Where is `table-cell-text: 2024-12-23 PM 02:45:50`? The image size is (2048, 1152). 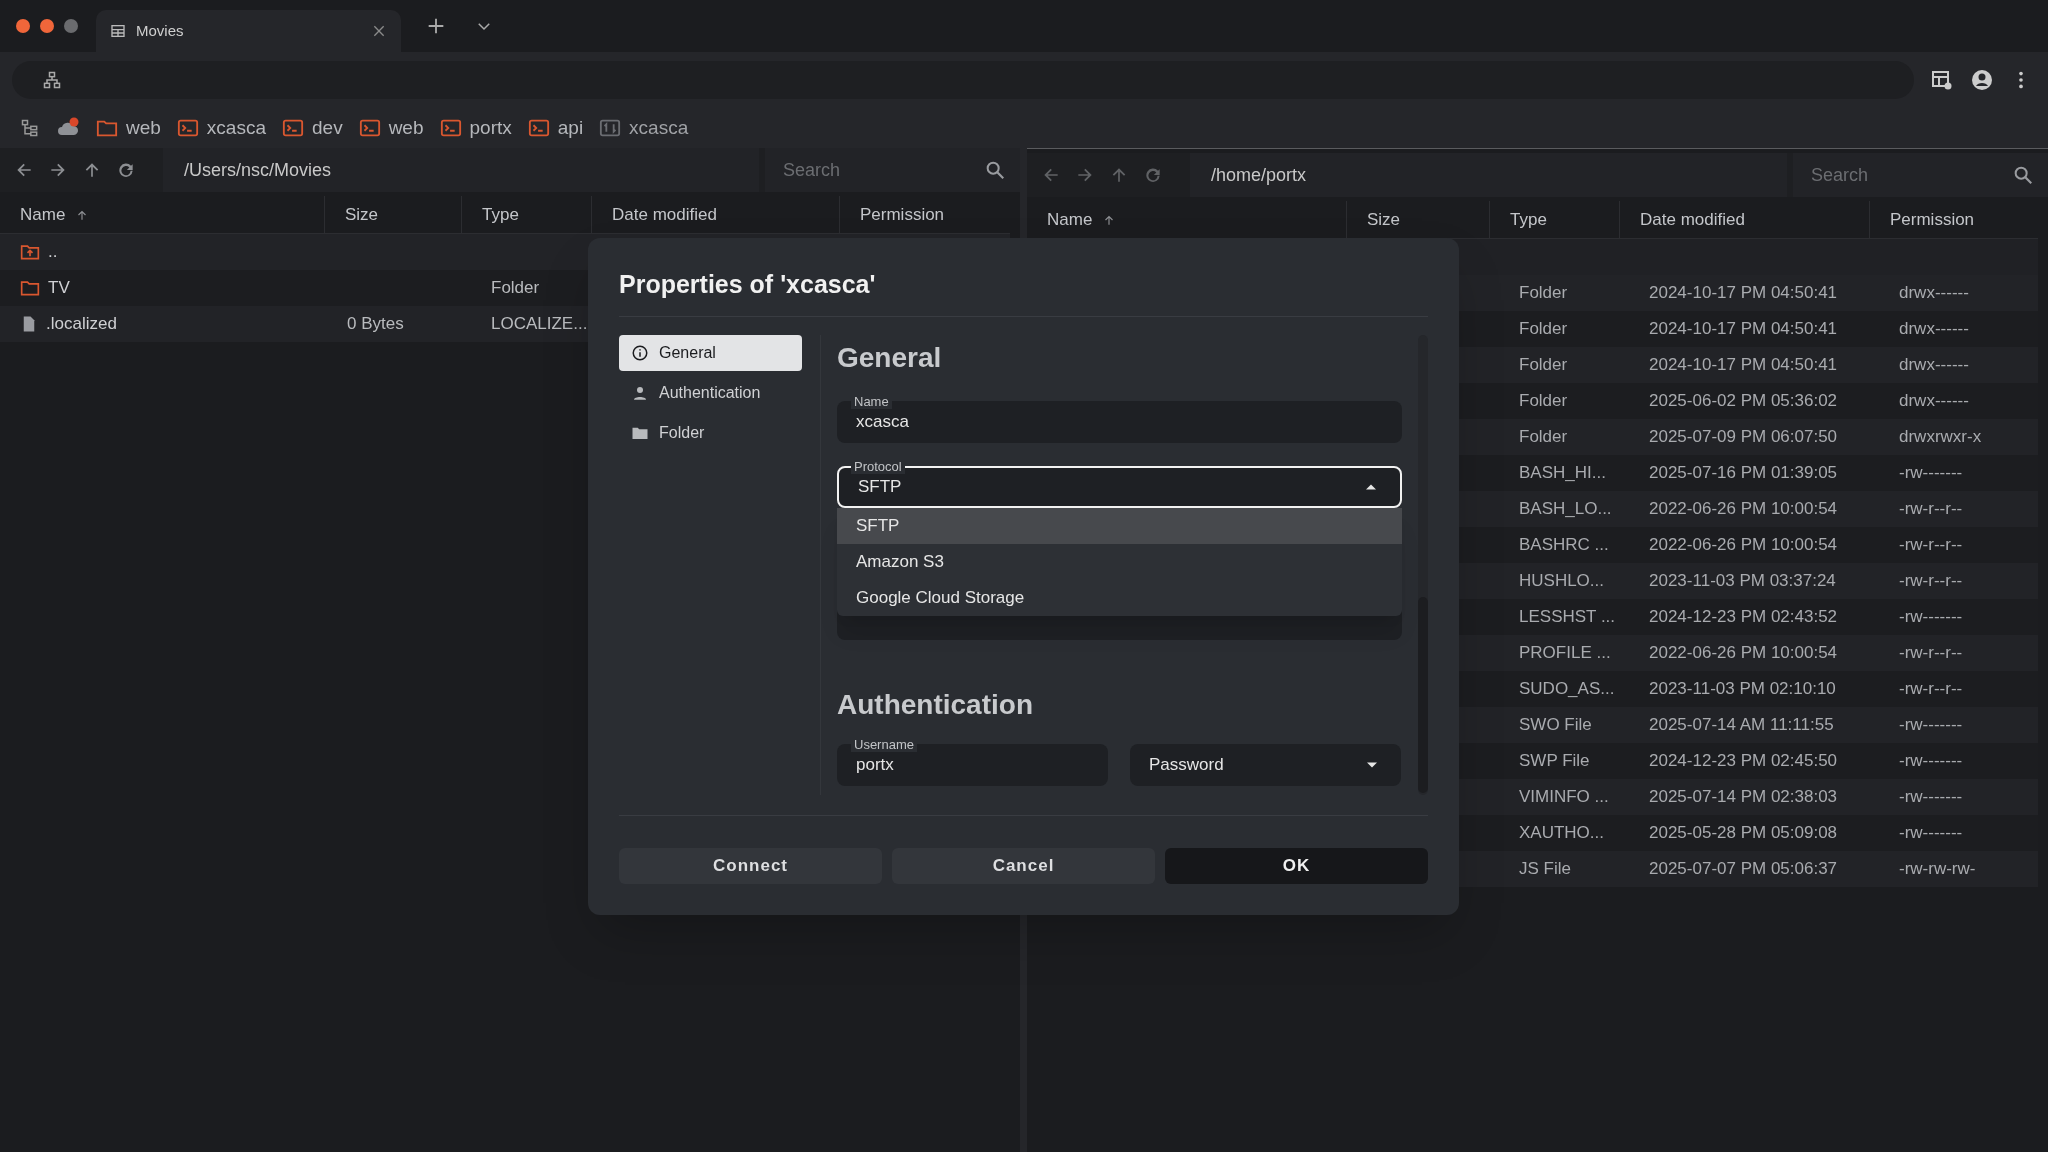 table-cell-text: 2024-12-23 PM 02:45:50 is located at coordinates (1743, 761).